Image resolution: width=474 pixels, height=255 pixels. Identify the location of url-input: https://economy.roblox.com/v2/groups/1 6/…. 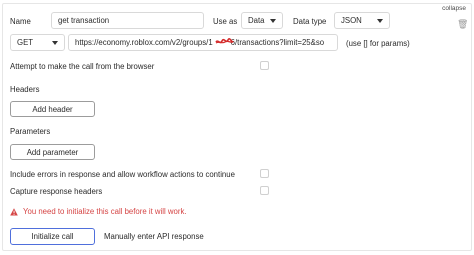
(203, 42).